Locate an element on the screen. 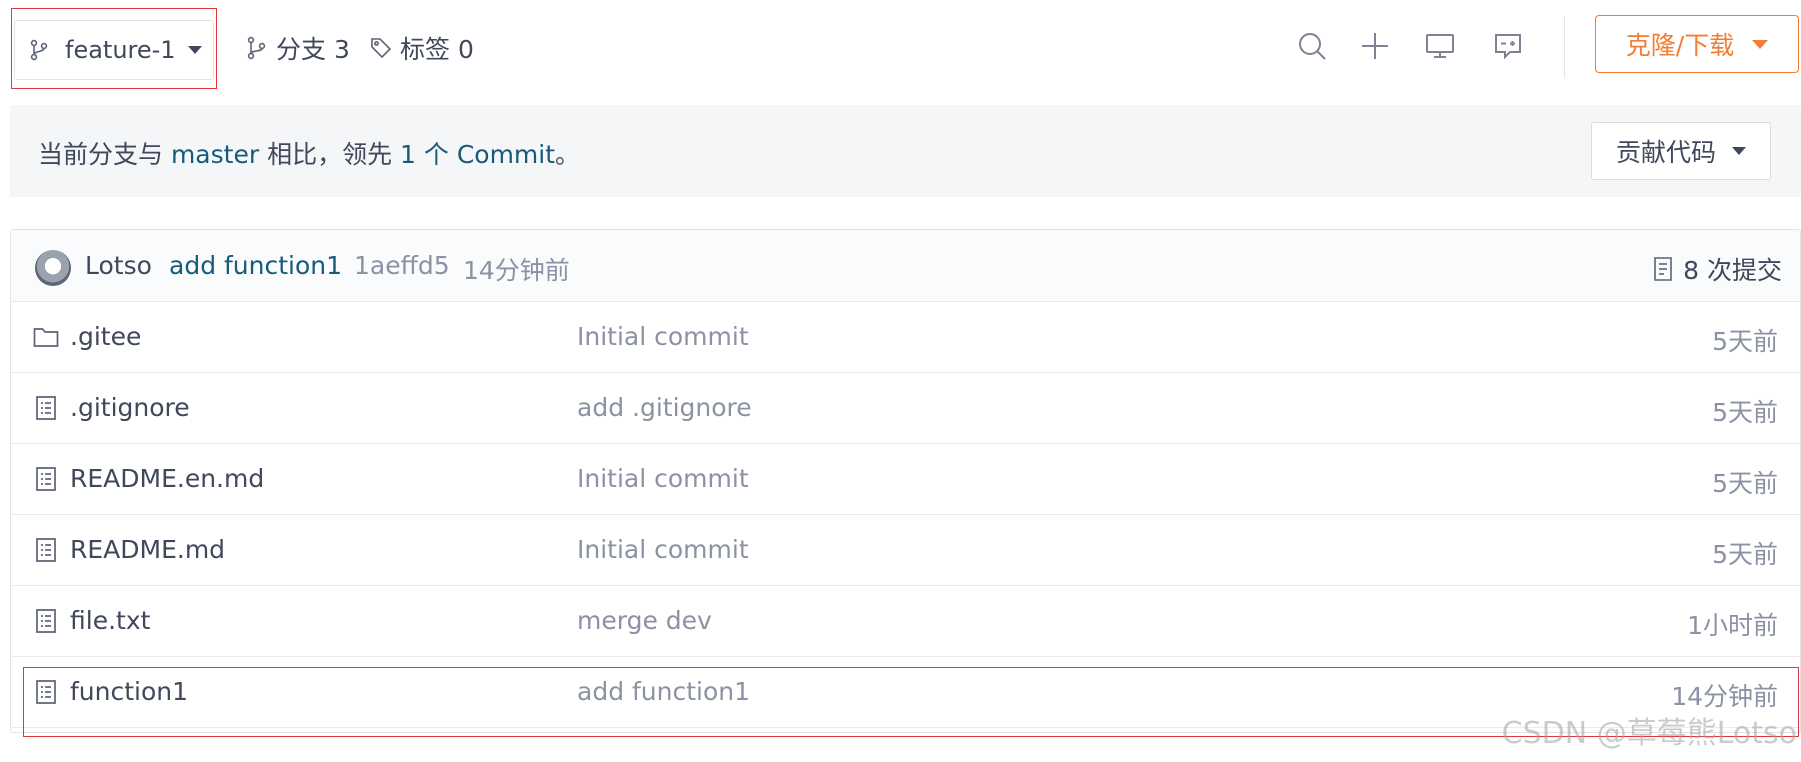 The width and height of the screenshot is (1801, 762). branches-count-label: 分支 3 is located at coordinates (313, 49).